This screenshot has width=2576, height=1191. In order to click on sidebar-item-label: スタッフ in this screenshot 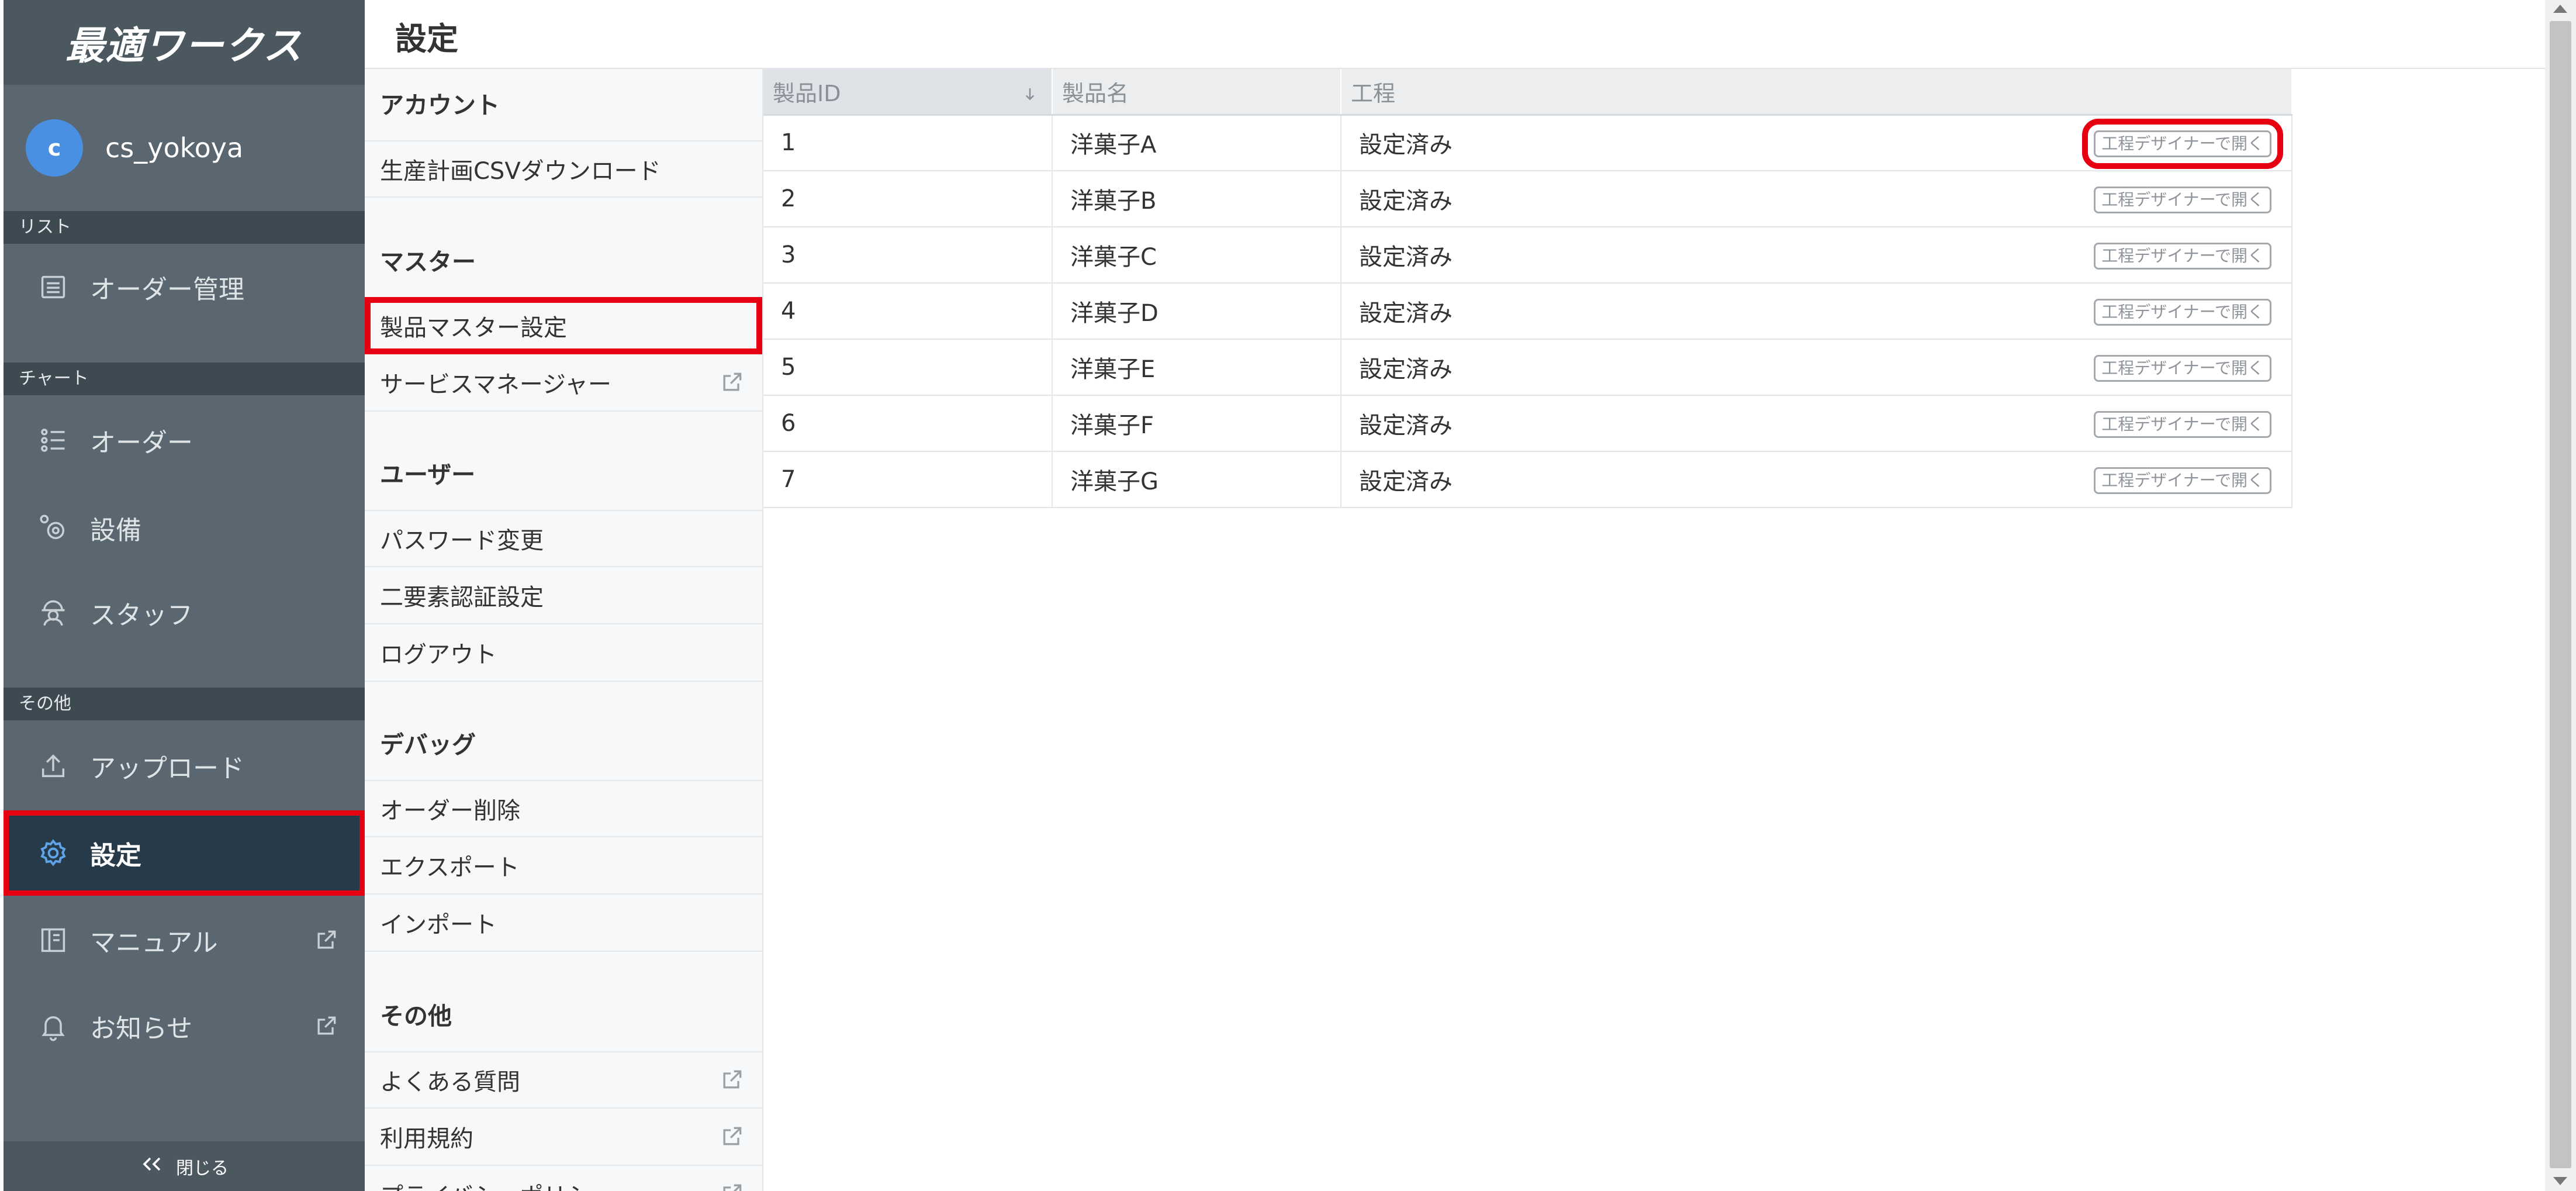, I will do `click(141, 615)`.